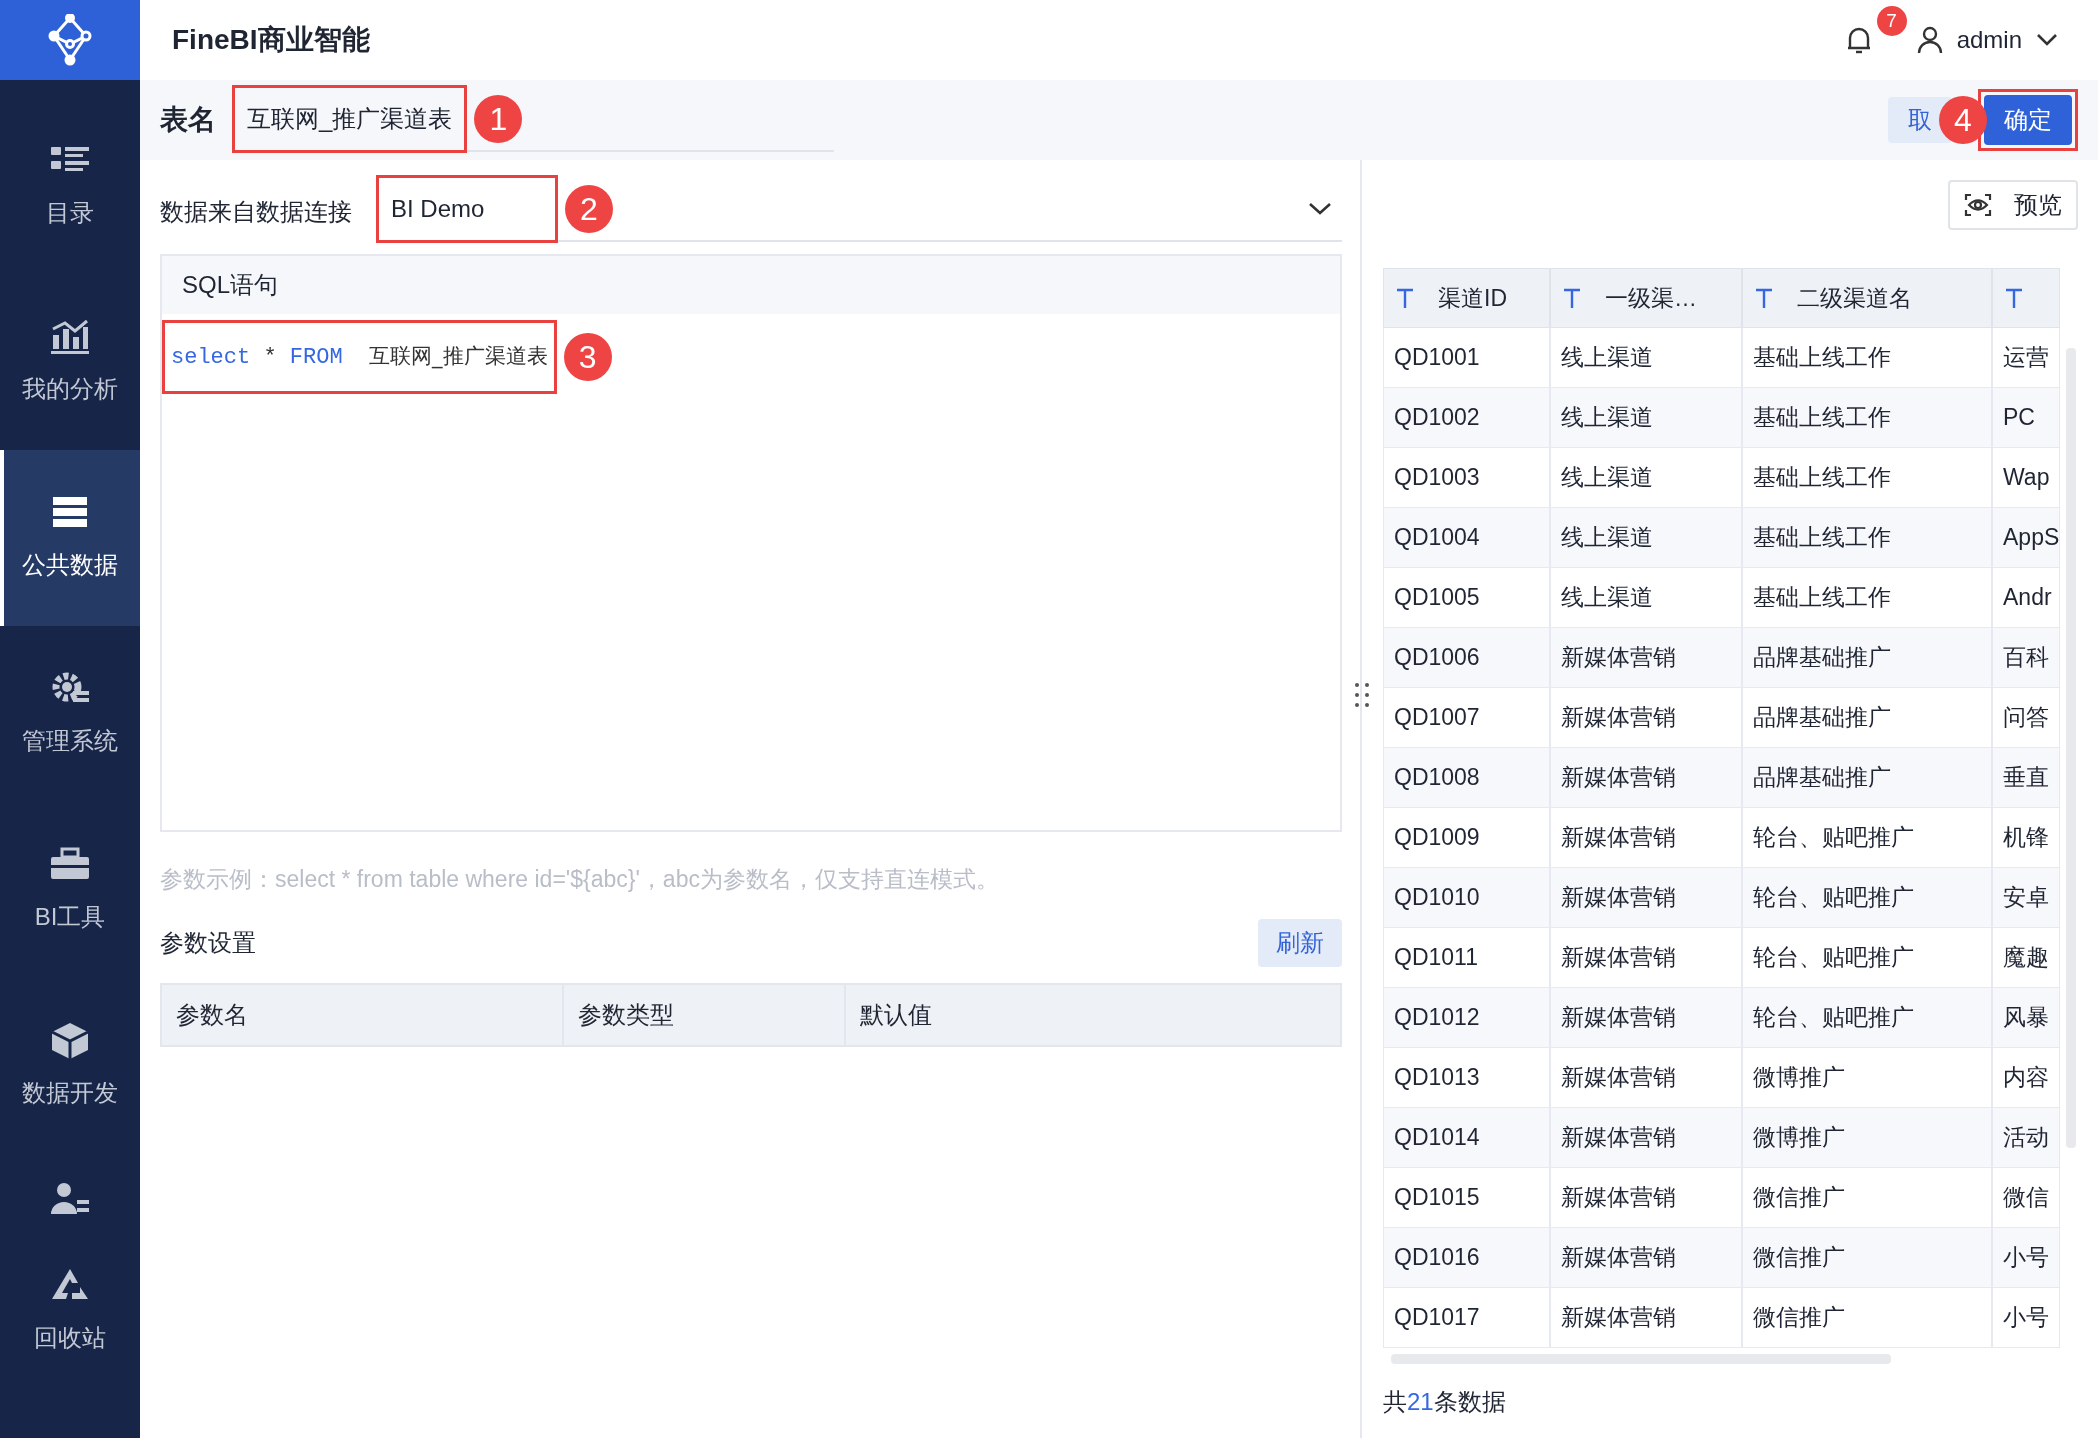 Image resolution: width=2098 pixels, height=1438 pixels. Describe the element at coordinates (533, 120) in the screenshot. I see `table-name-input: 互联网_推广渠道表 1` at that location.